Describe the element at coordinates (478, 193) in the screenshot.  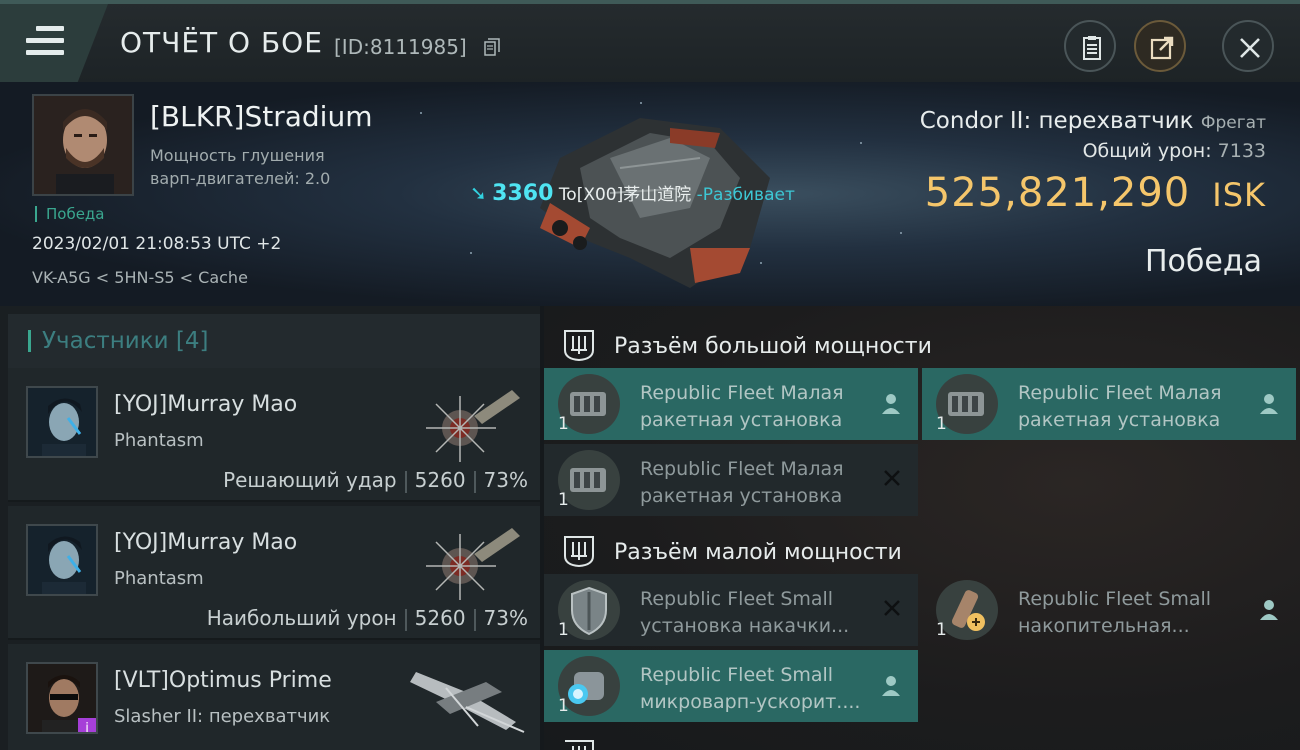
I see `damage-arrow-icon: ➘` at that location.